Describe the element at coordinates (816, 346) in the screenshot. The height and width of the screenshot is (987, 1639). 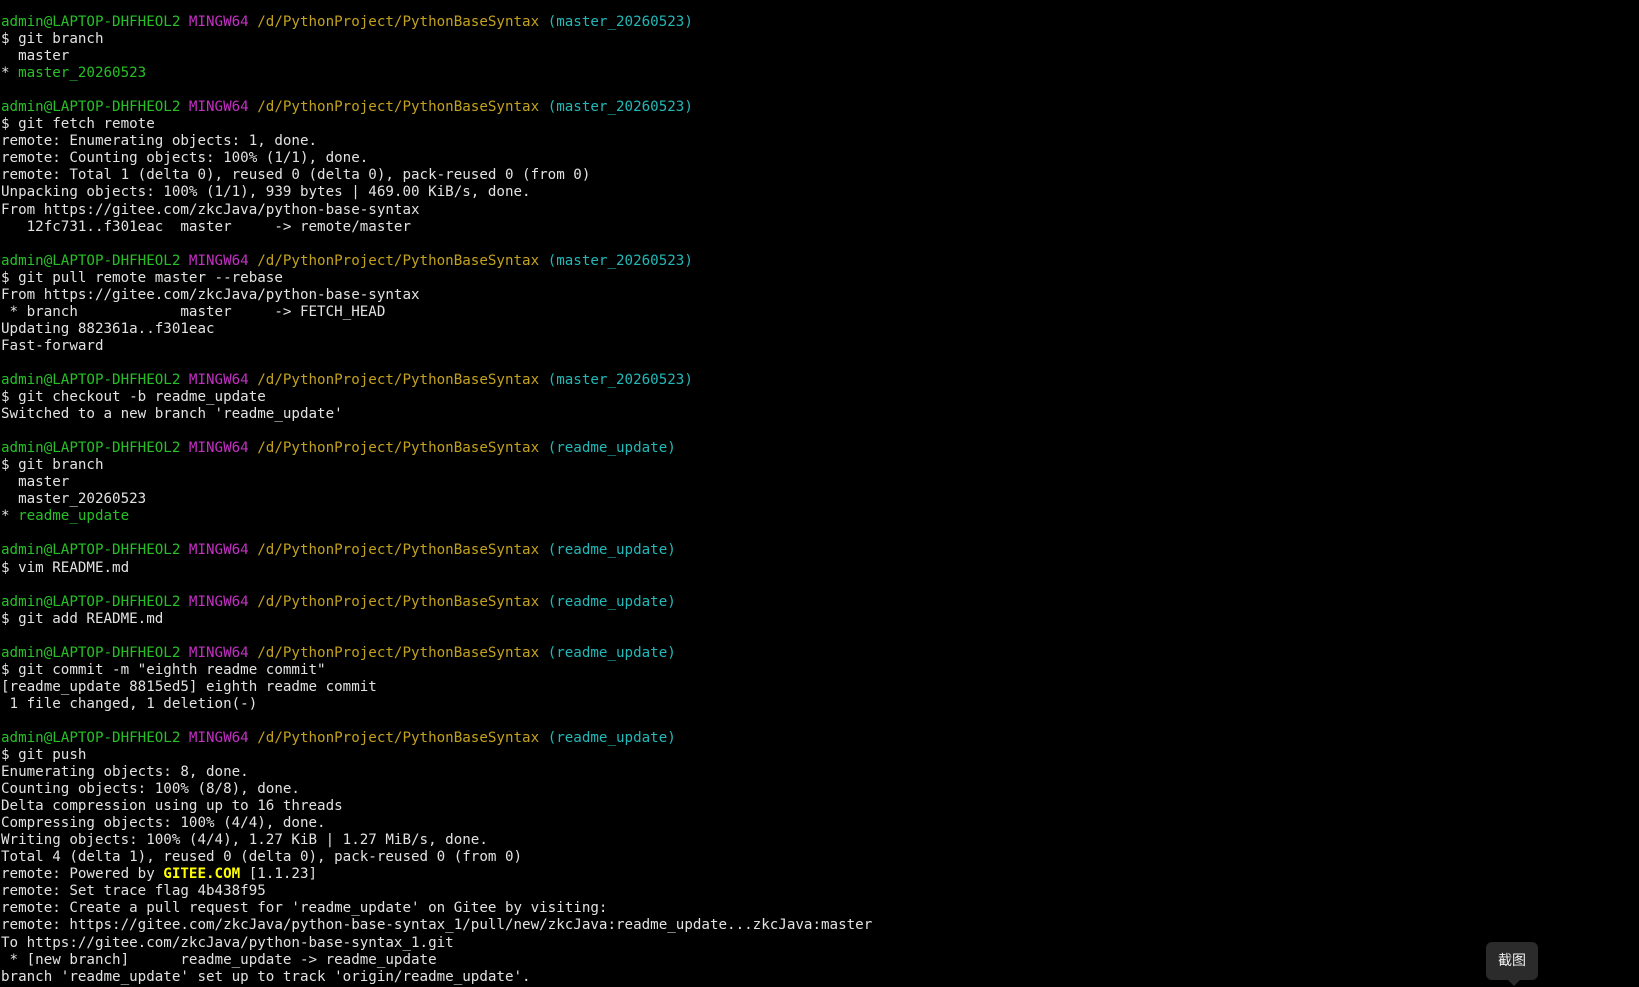
I see `output-line: Fast-forward` at that location.